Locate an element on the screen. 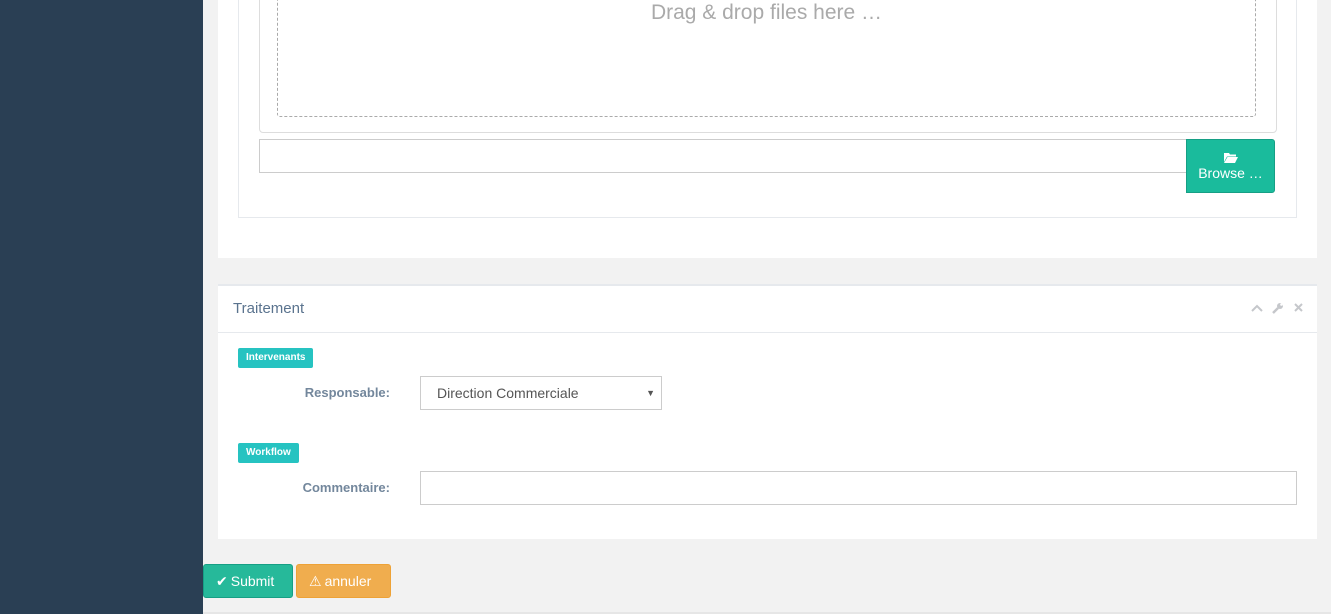  file-caption-field is located at coordinates (723, 156).